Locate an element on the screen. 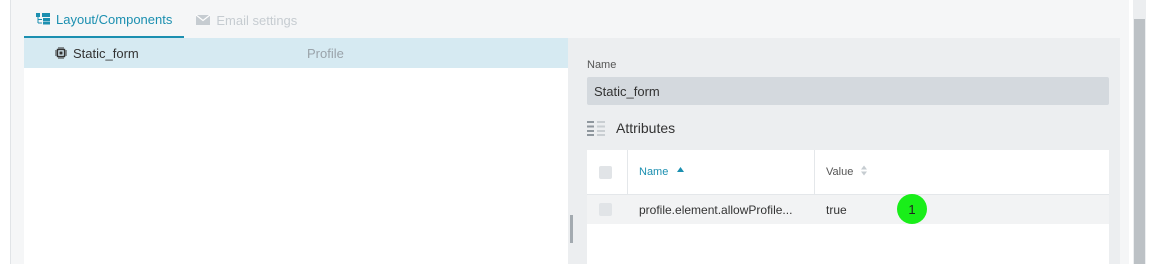 The image size is (1158, 264). chip-icon is located at coordinates (61, 53).